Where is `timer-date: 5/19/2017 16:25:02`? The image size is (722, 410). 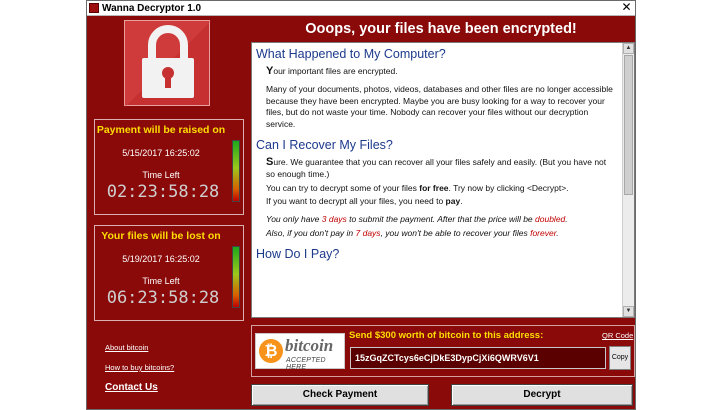
timer-date: 5/19/2017 16:25:02 is located at coordinates (161, 259).